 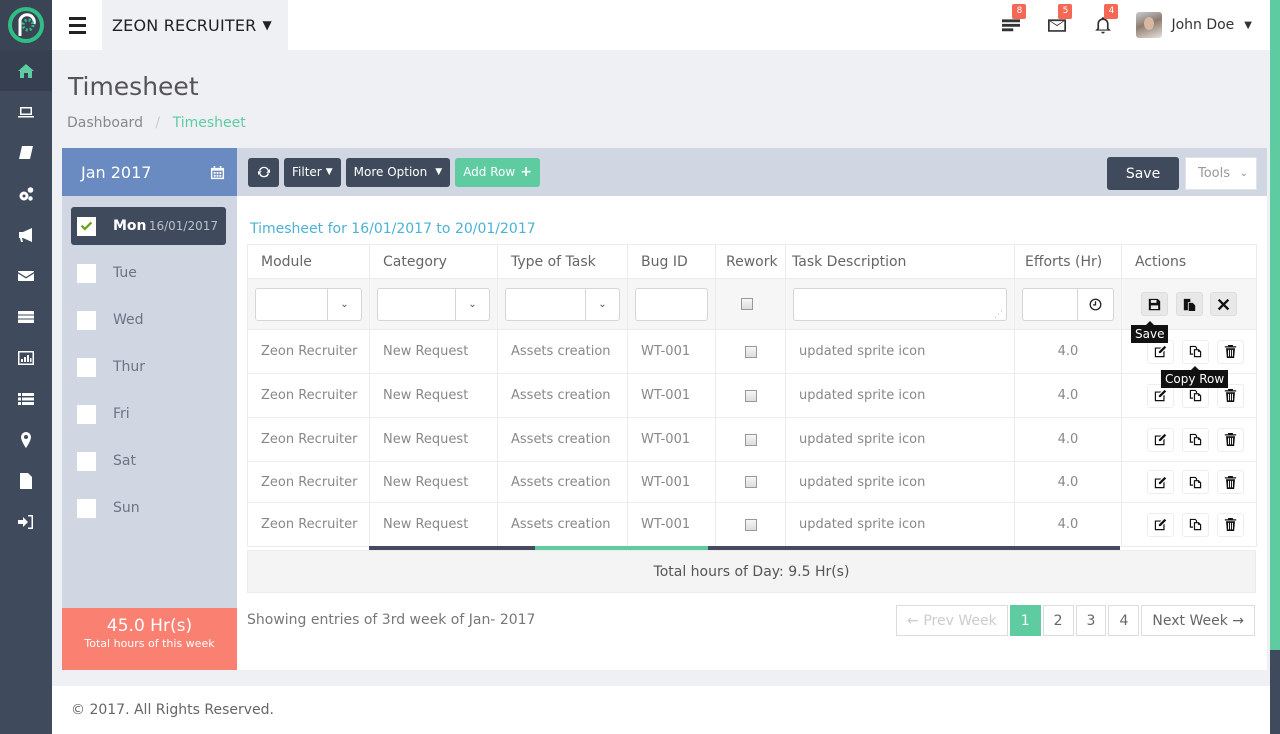 I want to click on sidebar, so click(x=26, y=367).